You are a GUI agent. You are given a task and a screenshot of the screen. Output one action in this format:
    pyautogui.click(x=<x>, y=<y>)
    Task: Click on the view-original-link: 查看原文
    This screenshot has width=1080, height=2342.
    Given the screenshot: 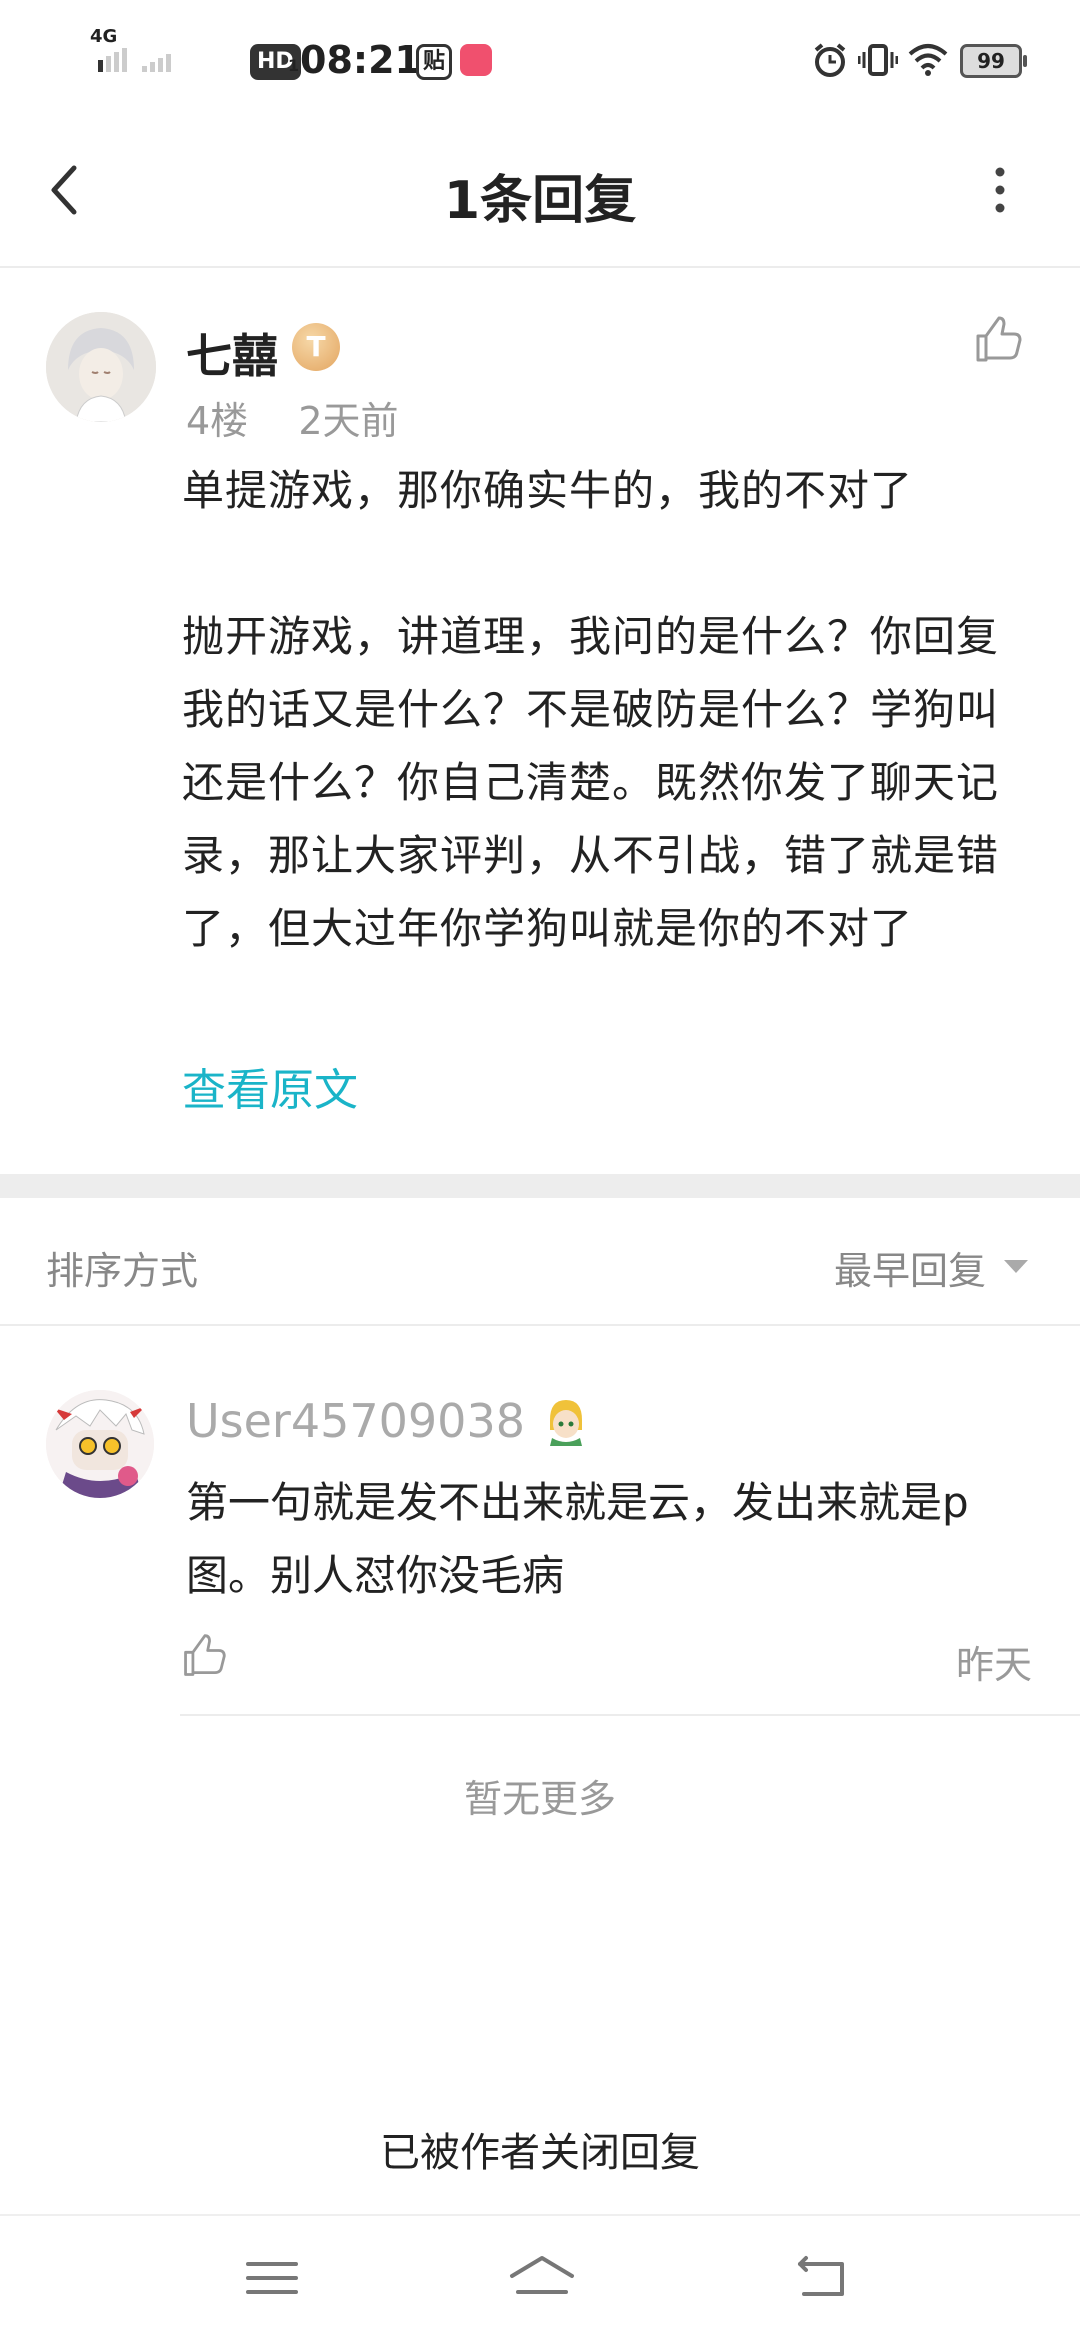 What is the action you would take?
    pyautogui.click(x=270, y=1086)
    